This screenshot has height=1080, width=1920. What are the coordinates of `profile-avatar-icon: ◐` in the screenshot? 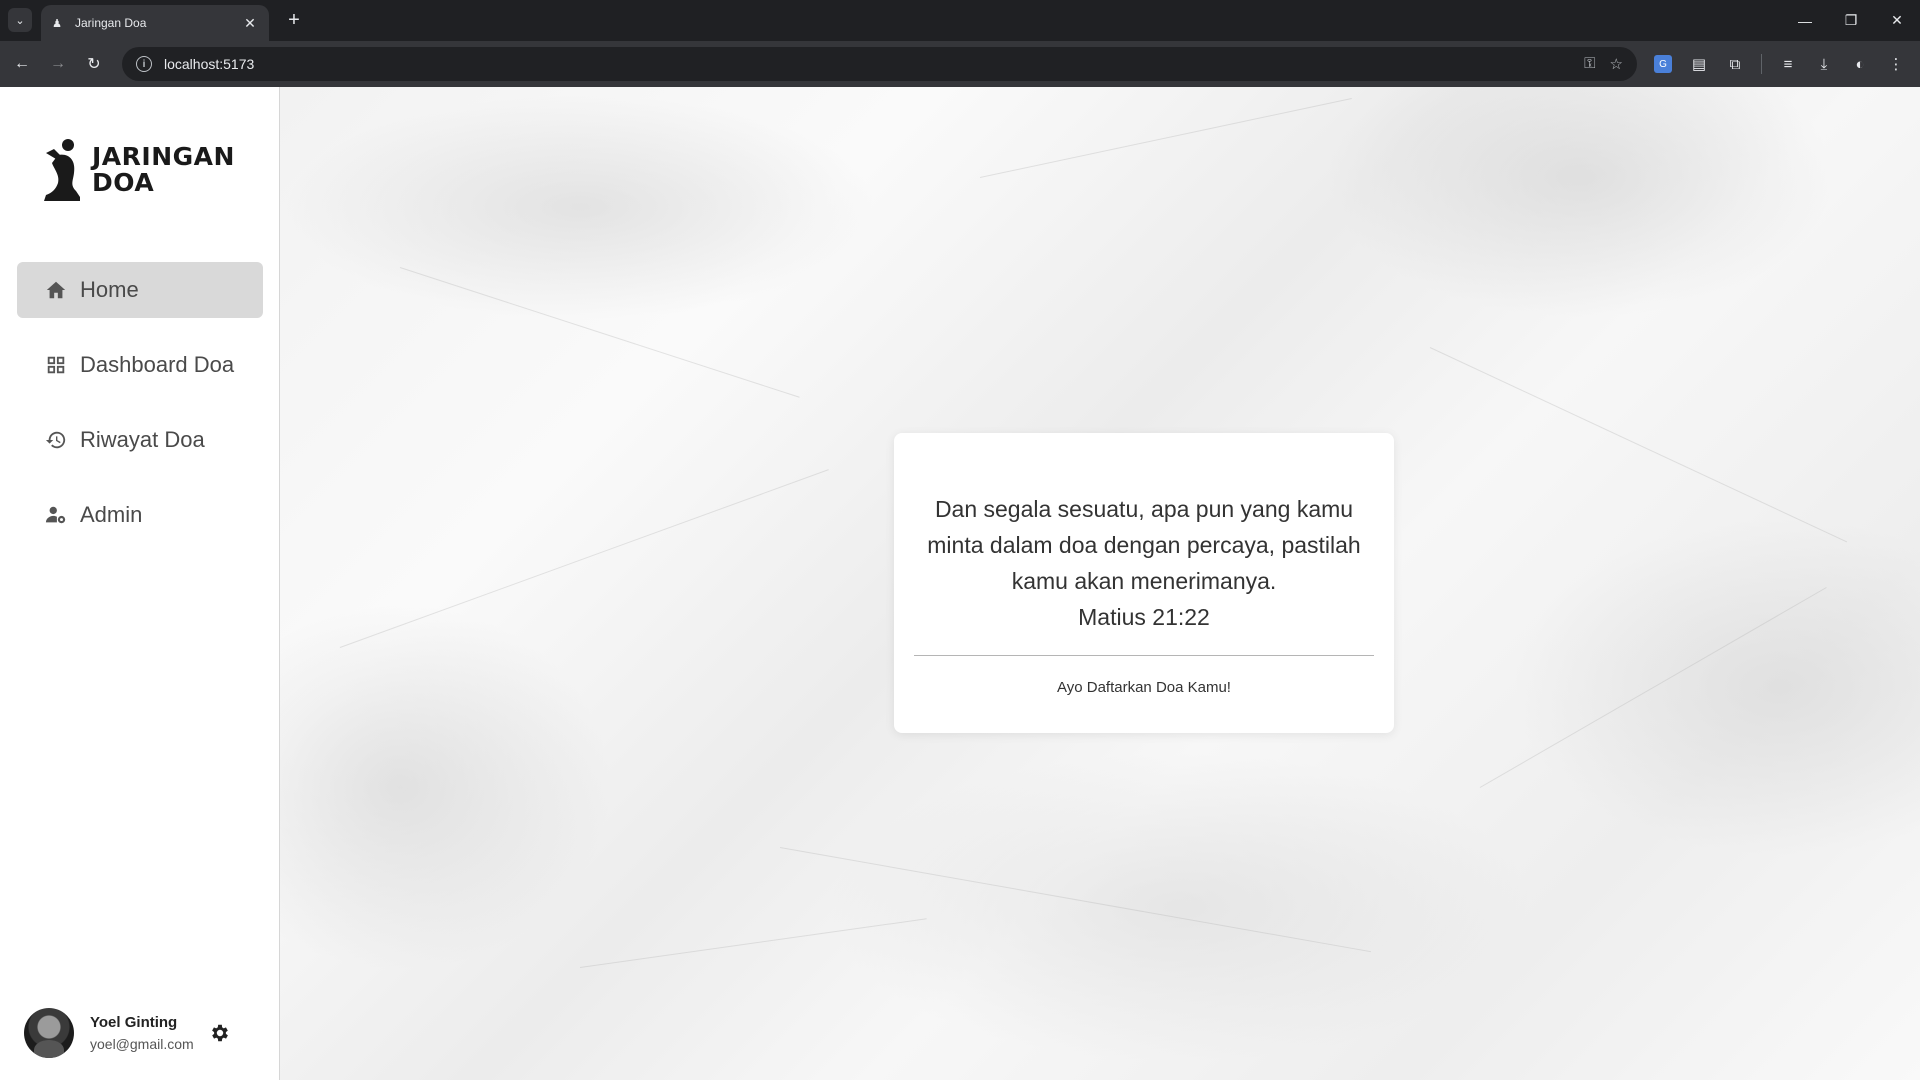 It's located at (1860, 64).